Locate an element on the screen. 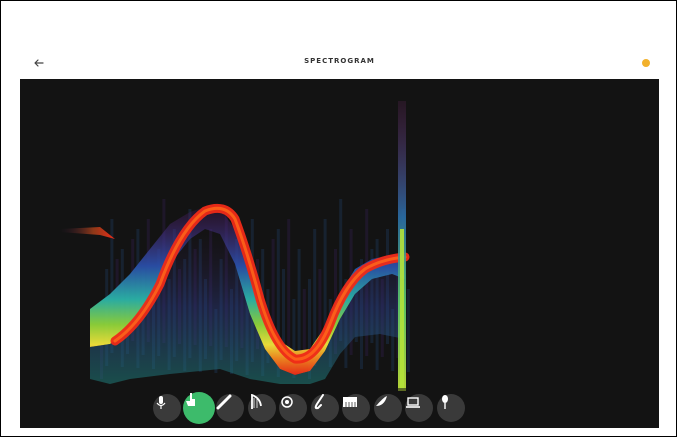 Image resolution: width=677 pixels, height=437 pixels. bird-icon is located at coordinates (381, 401).